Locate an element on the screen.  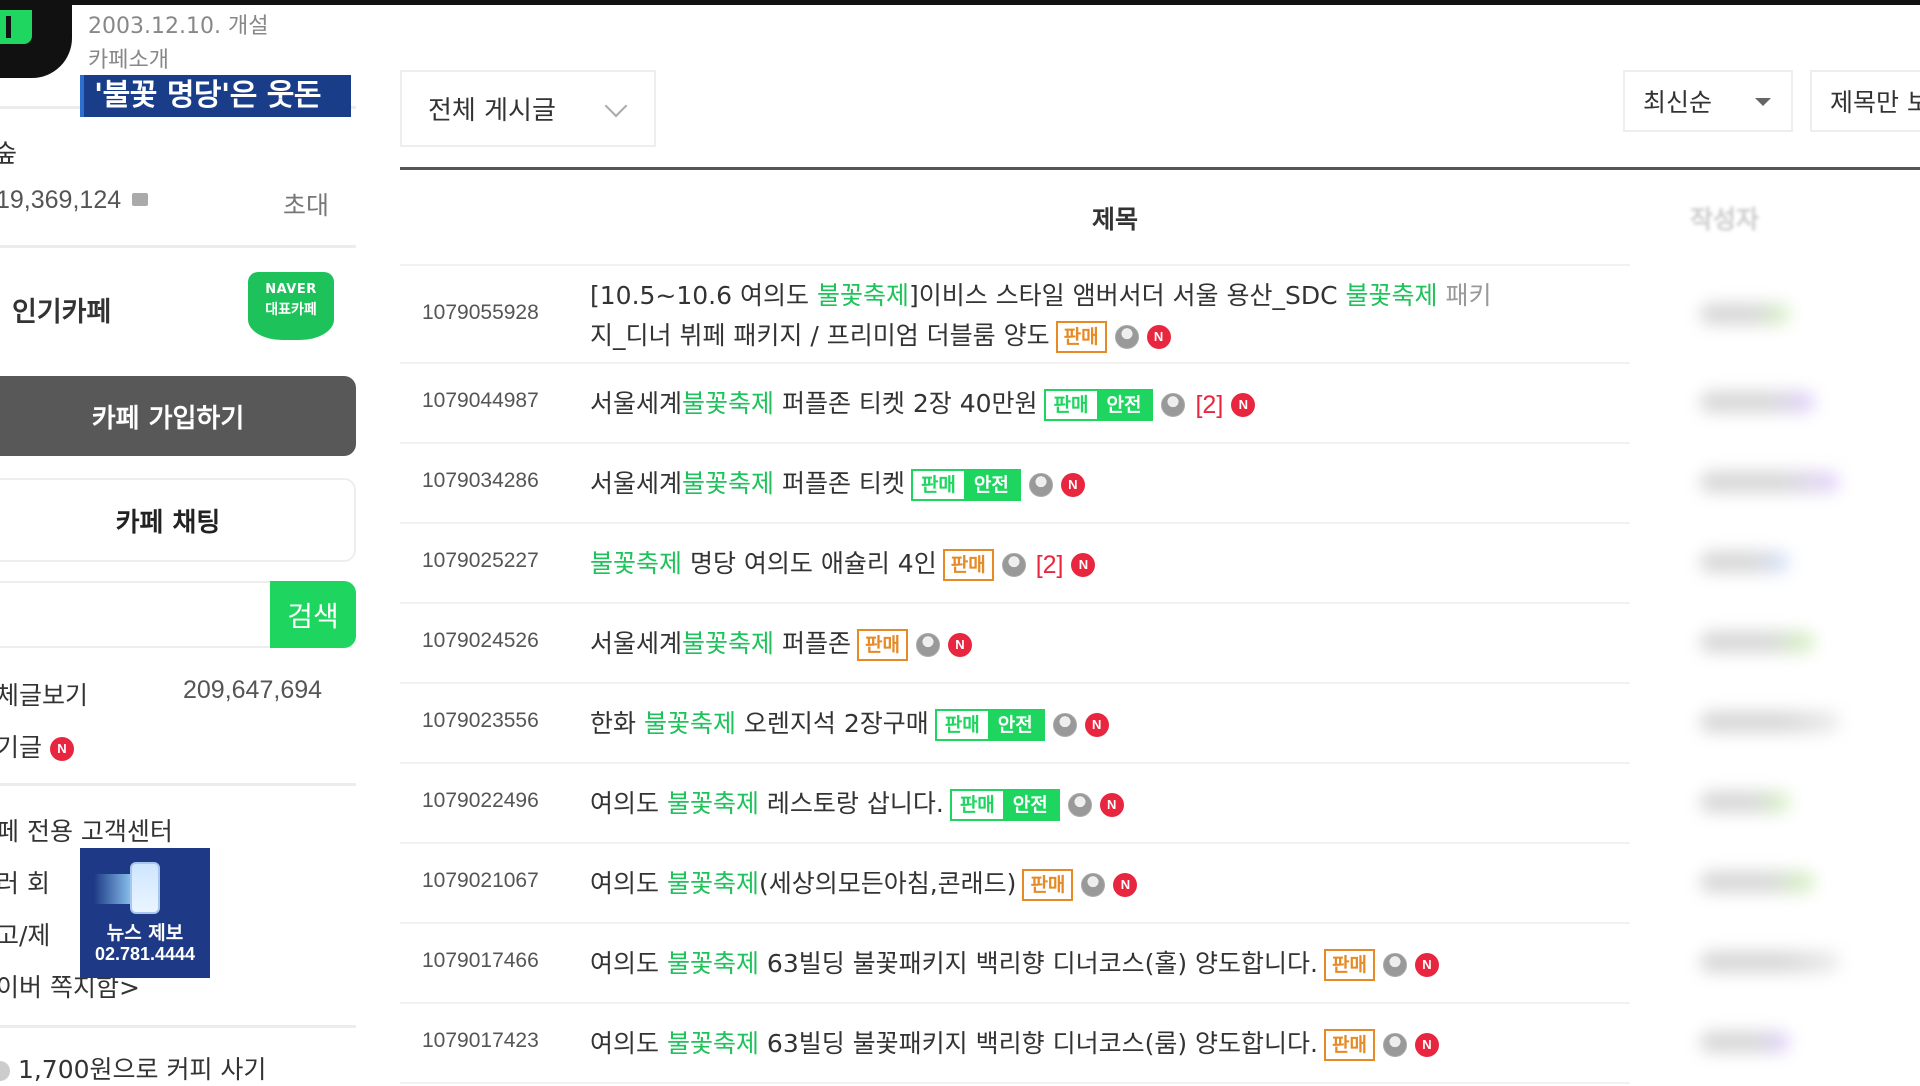
post-number: 1079034286 is located at coordinates (480, 480).